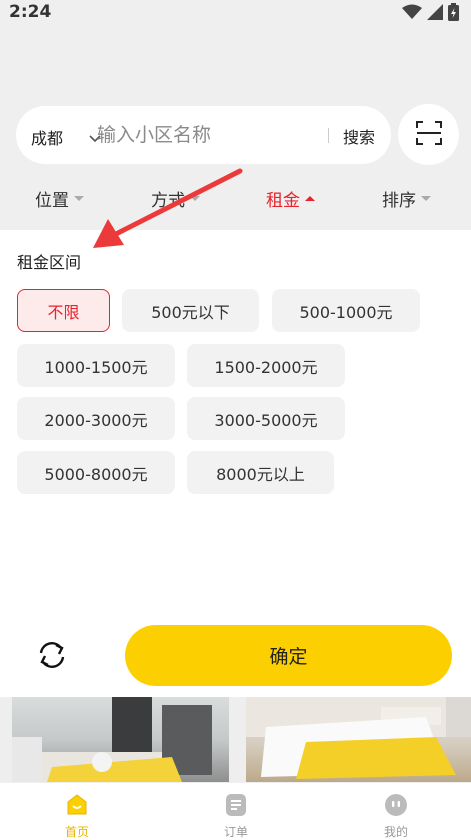  Describe the element at coordinates (260, 472) in the screenshot. I see `rent-option-chip: 8000元以上` at that location.